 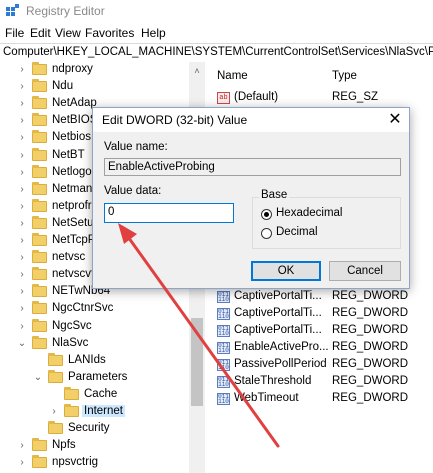 What do you see at coordinates (286, 271) in the screenshot?
I see `ok-button: OK` at bounding box center [286, 271].